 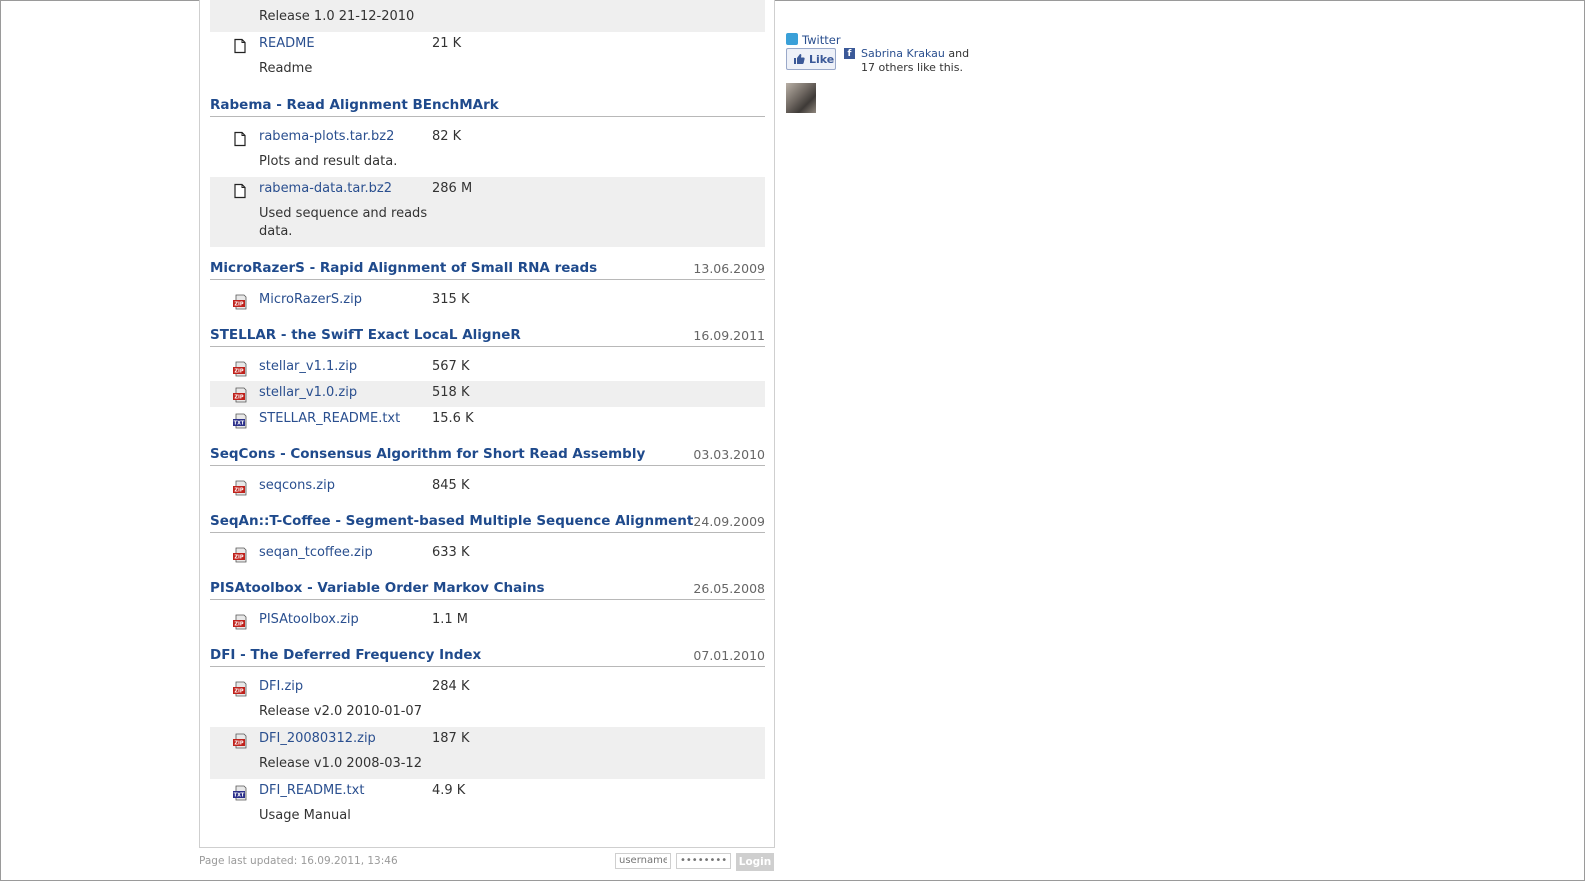 What do you see at coordinates (487, 792) in the screenshot?
I see `file-line: TXT DFI_README.txt 4.9 K` at bounding box center [487, 792].